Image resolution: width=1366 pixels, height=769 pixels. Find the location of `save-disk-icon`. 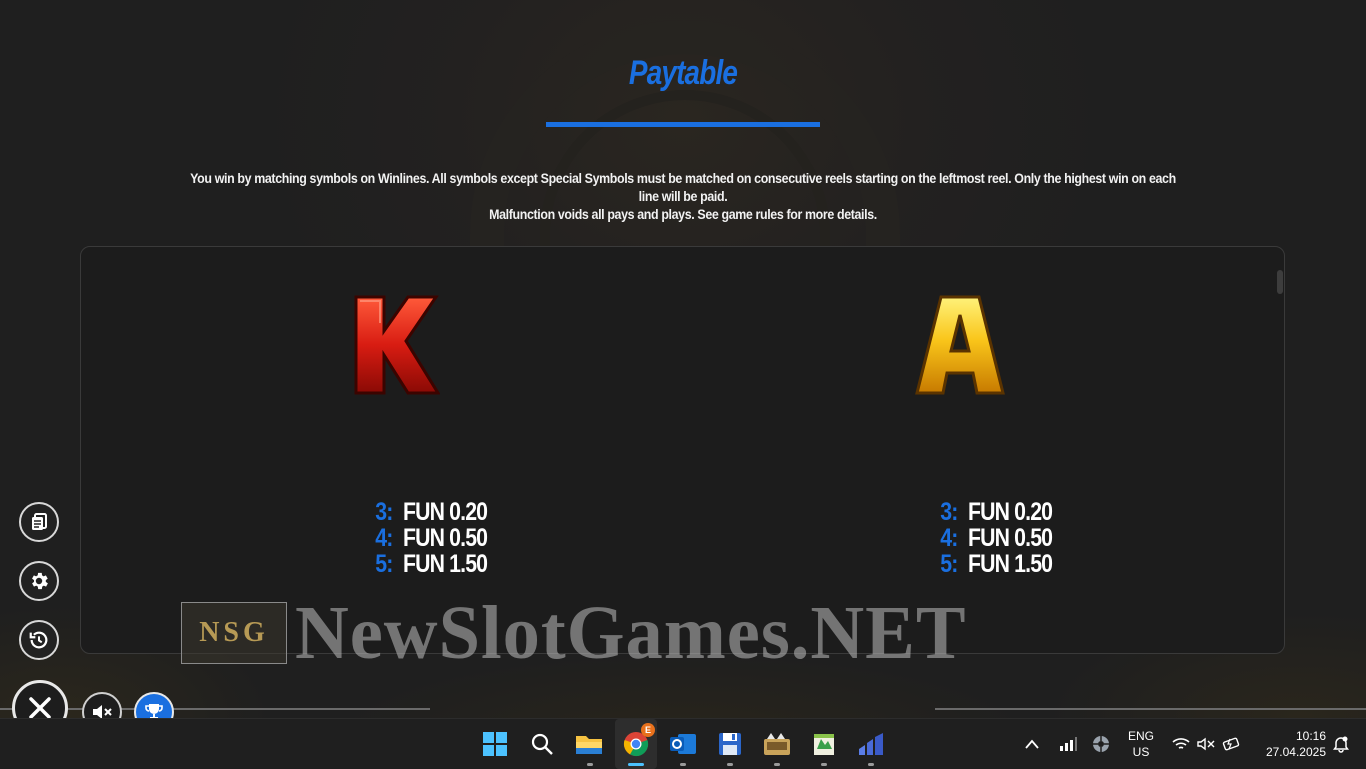

save-disk-icon is located at coordinates (730, 744).